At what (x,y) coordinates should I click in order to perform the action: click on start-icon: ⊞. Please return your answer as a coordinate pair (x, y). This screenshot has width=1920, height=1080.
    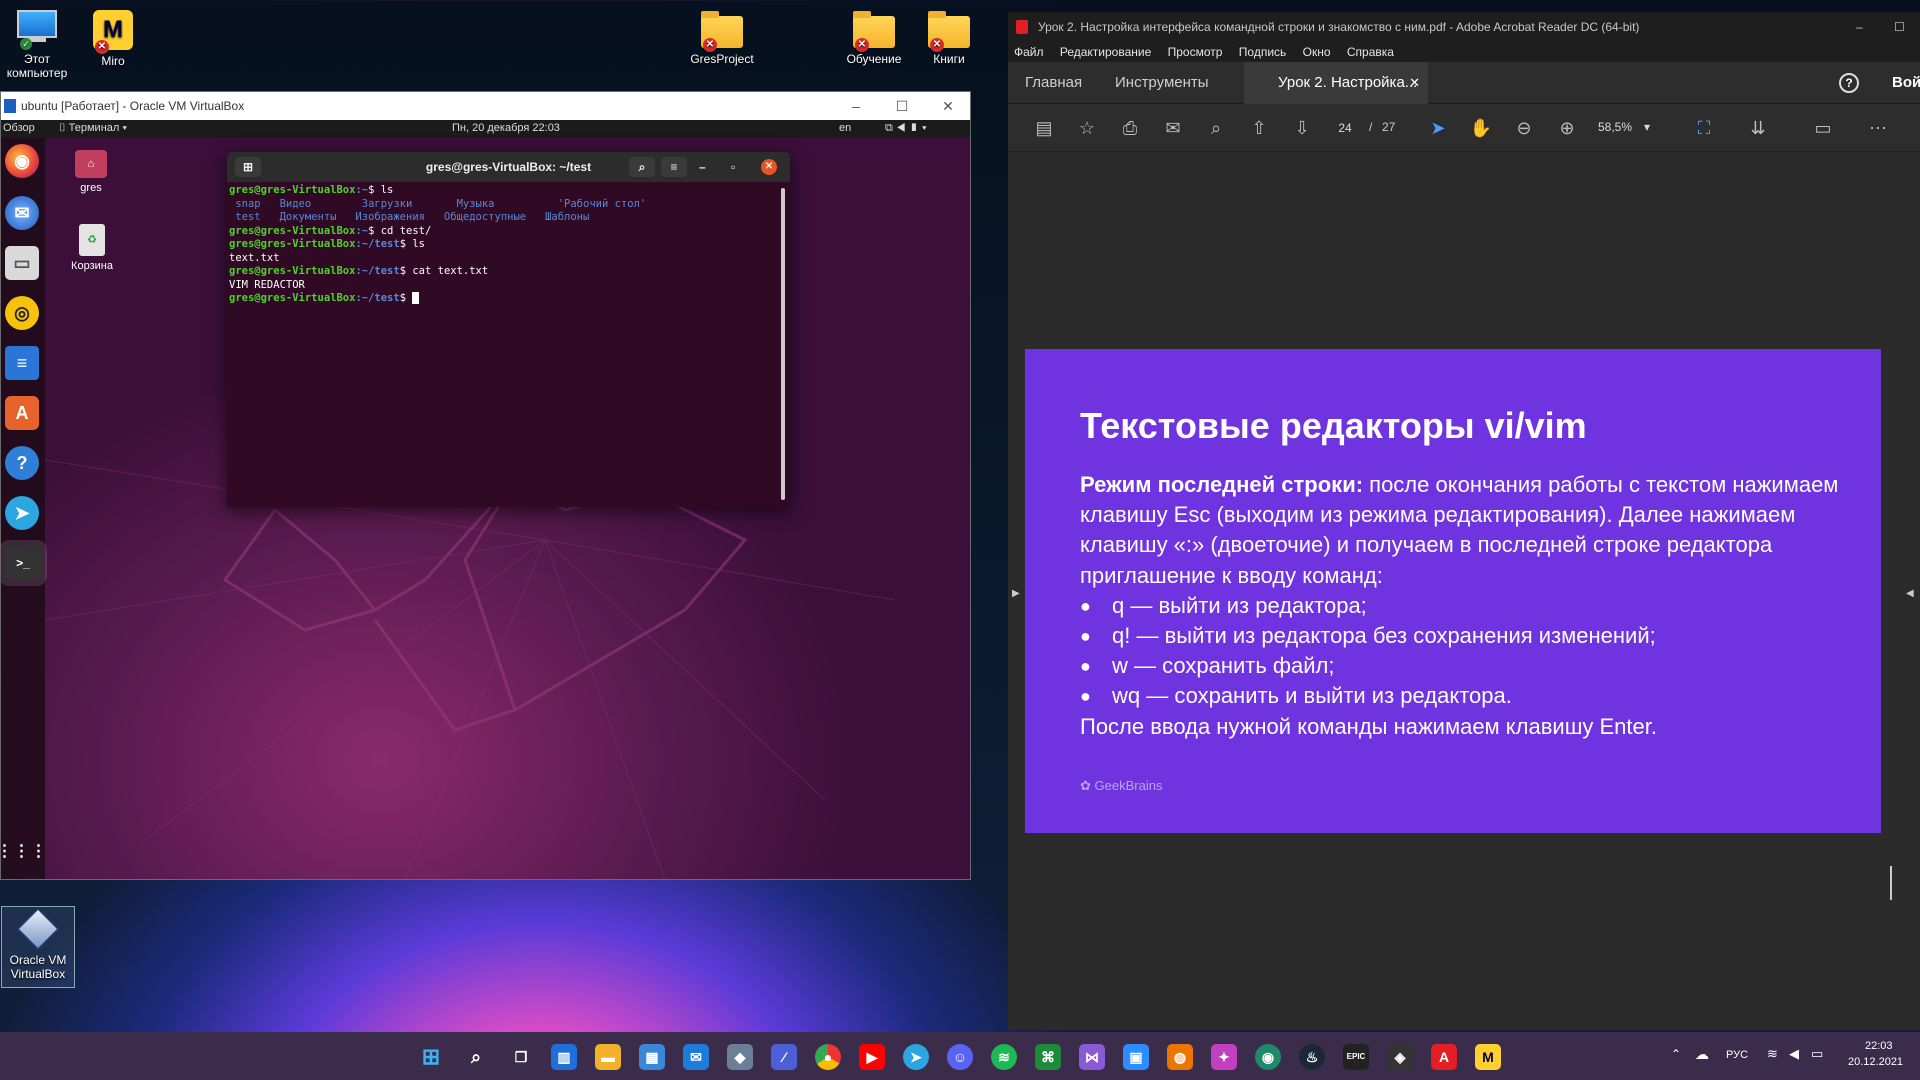
    Looking at the image, I should click on (431, 1057).